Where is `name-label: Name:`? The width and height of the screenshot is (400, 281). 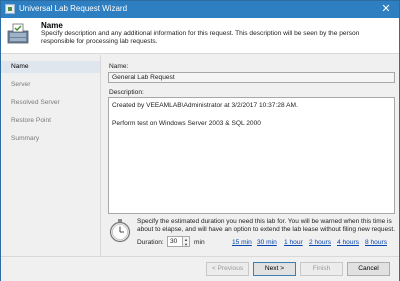
name-label: Name: is located at coordinates (119, 66).